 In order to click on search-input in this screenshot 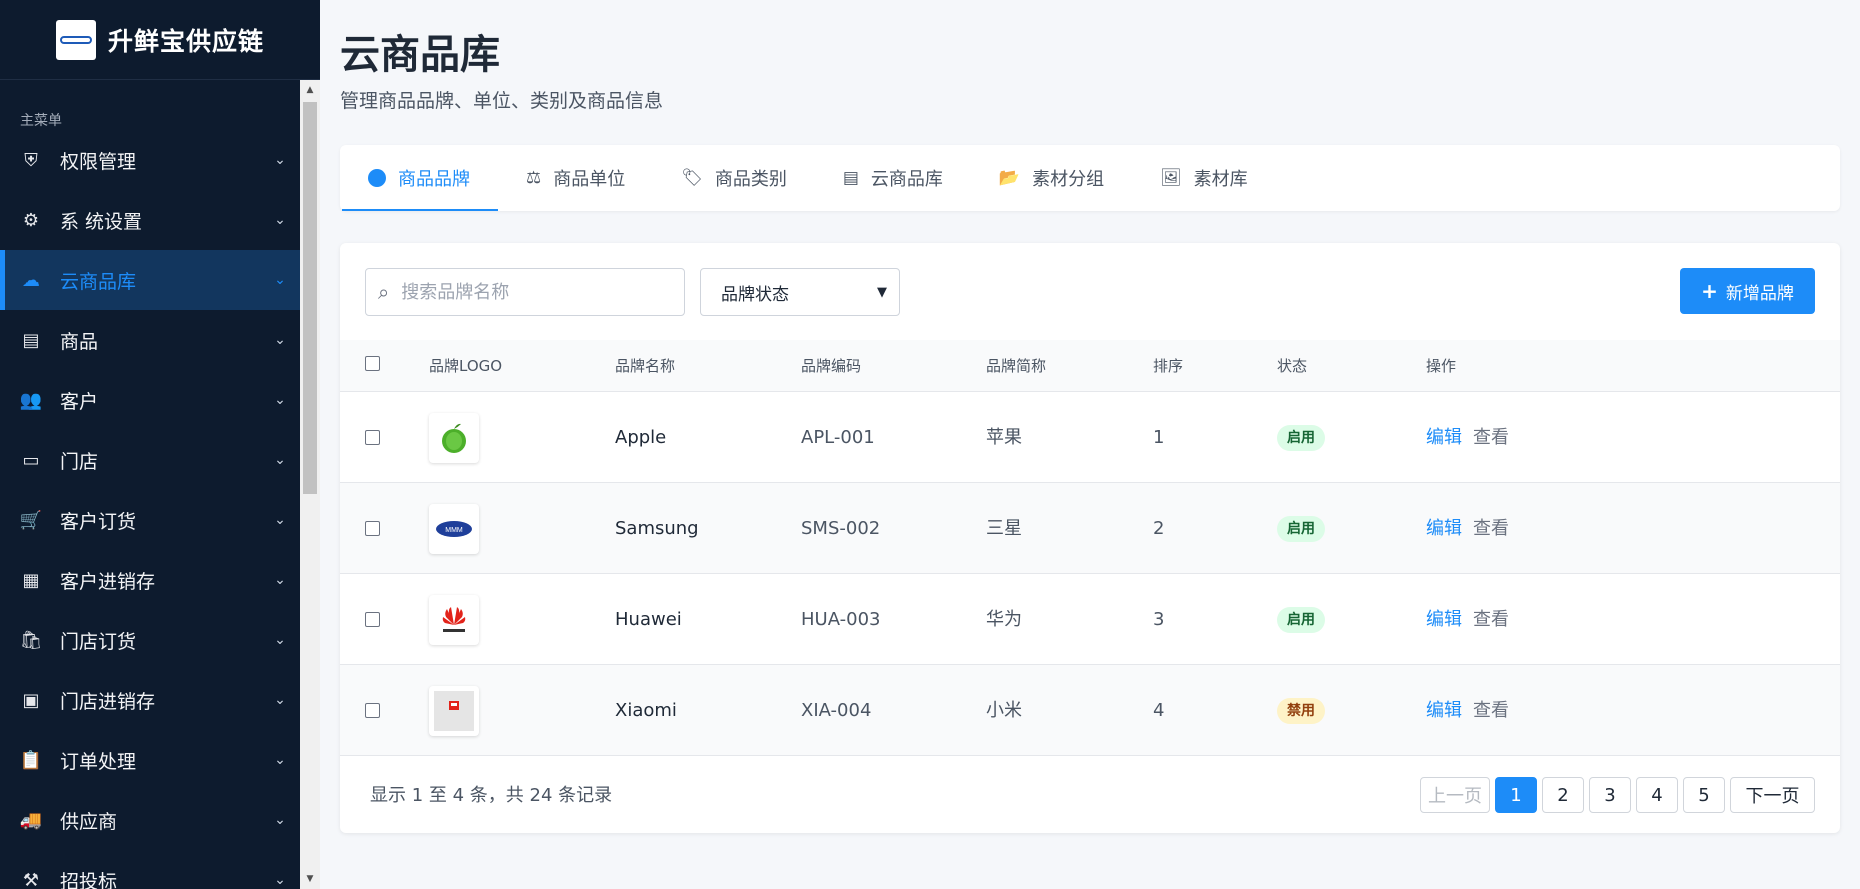, I will do `click(526, 292)`.